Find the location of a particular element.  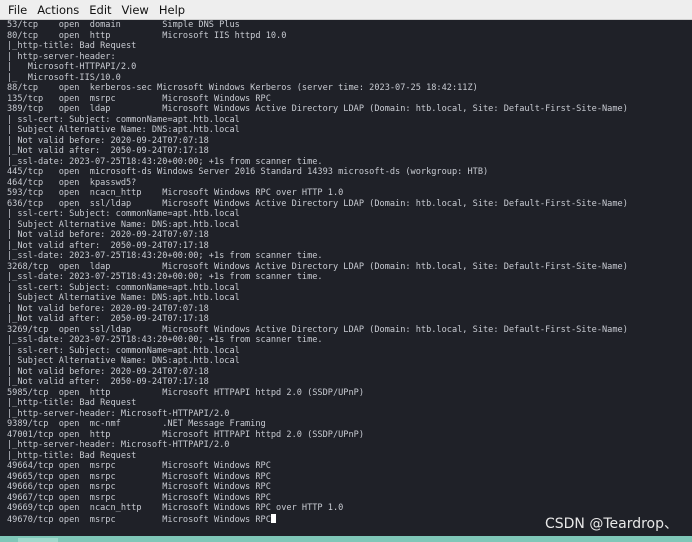

bottom-bar-indicator is located at coordinates (38, 540).